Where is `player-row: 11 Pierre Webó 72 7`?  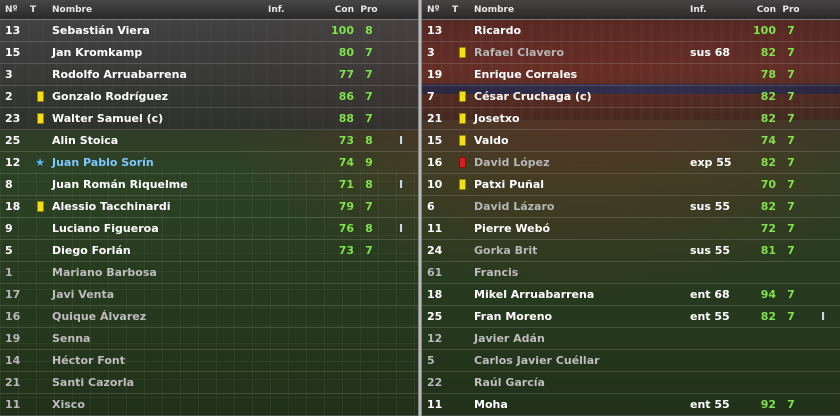
player-row: 11 Pierre Webó 72 7 is located at coordinates (631, 229).